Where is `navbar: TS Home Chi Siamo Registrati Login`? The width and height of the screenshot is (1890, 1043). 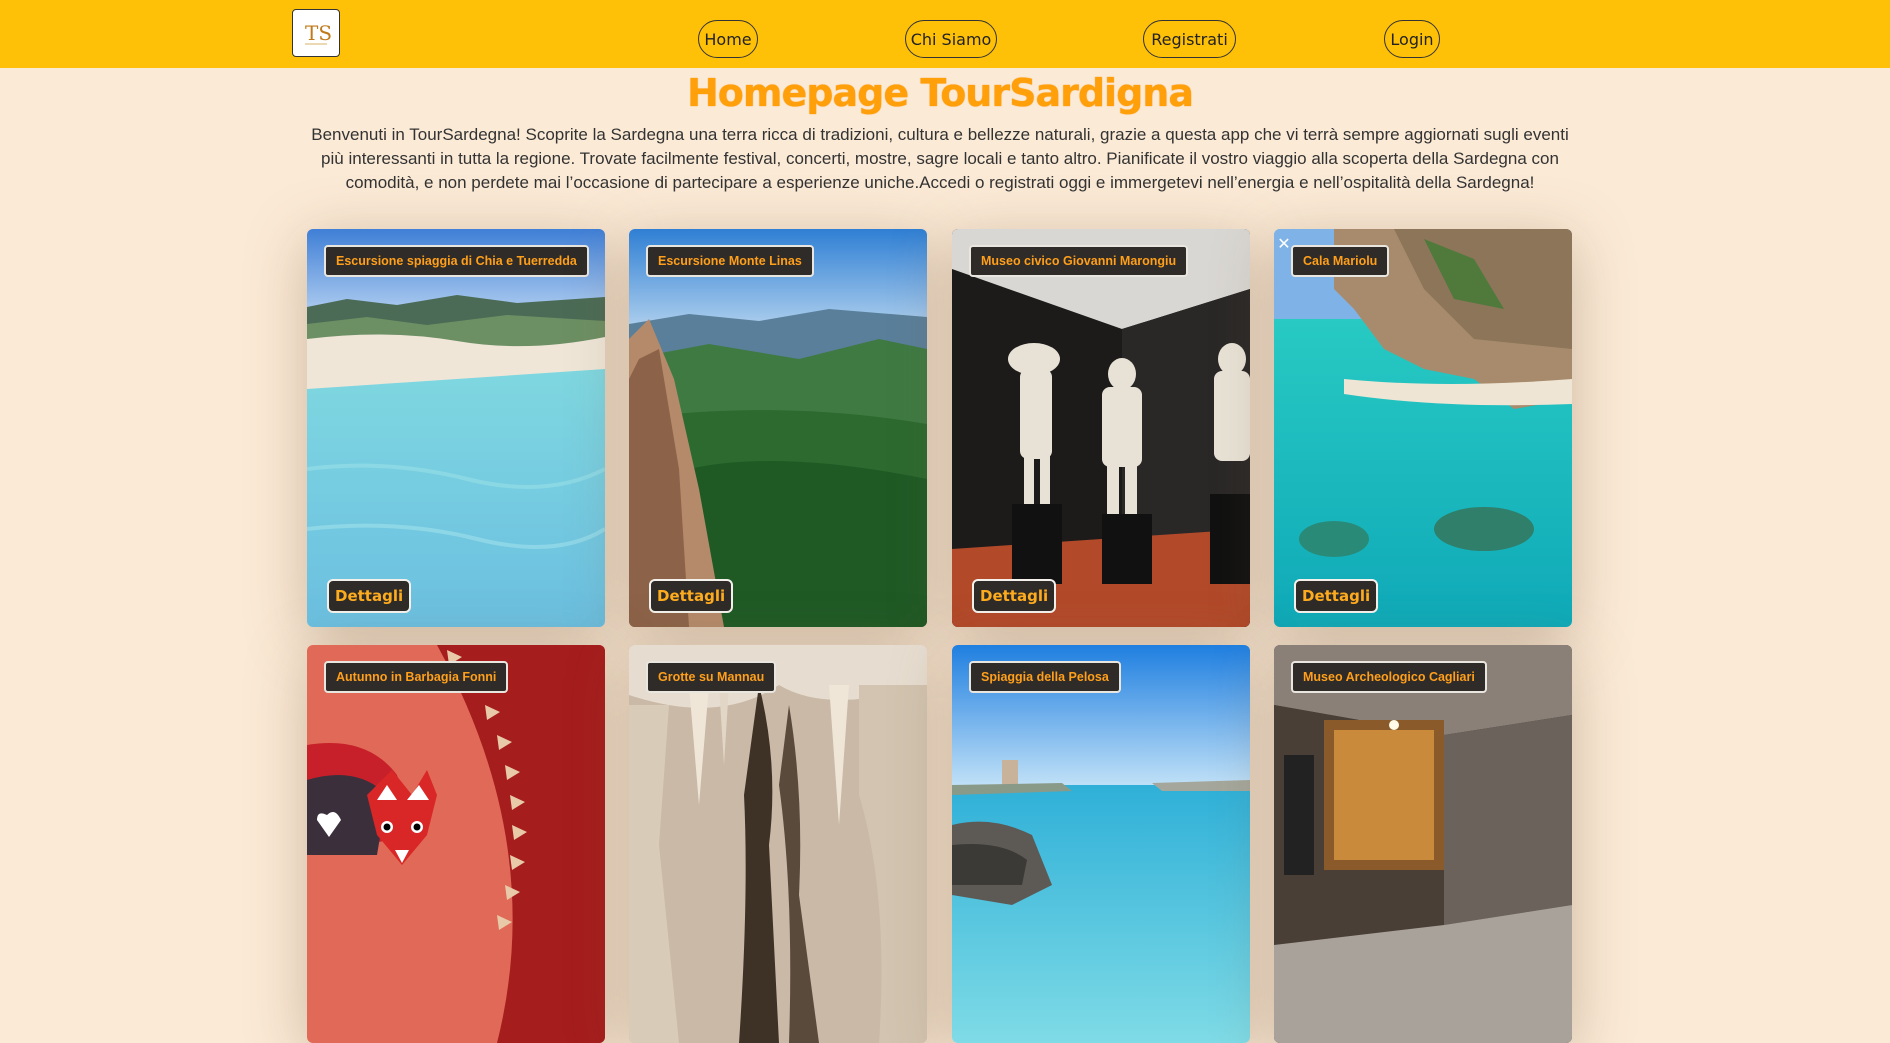 navbar: TS Home Chi Siamo Registrati Login is located at coordinates (945, 34).